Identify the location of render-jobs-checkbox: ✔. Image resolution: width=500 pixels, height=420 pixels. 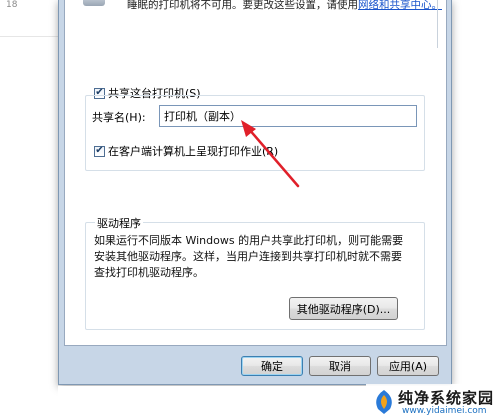
(99, 151).